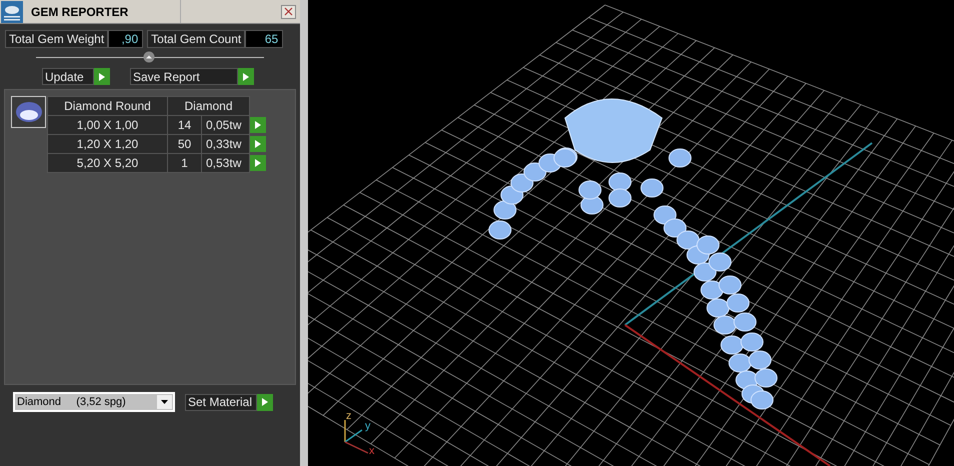 This screenshot has width=954, height=466. Describe the element at coordinates (12, 11) in the screenshot. I see `app-icon` at that location.